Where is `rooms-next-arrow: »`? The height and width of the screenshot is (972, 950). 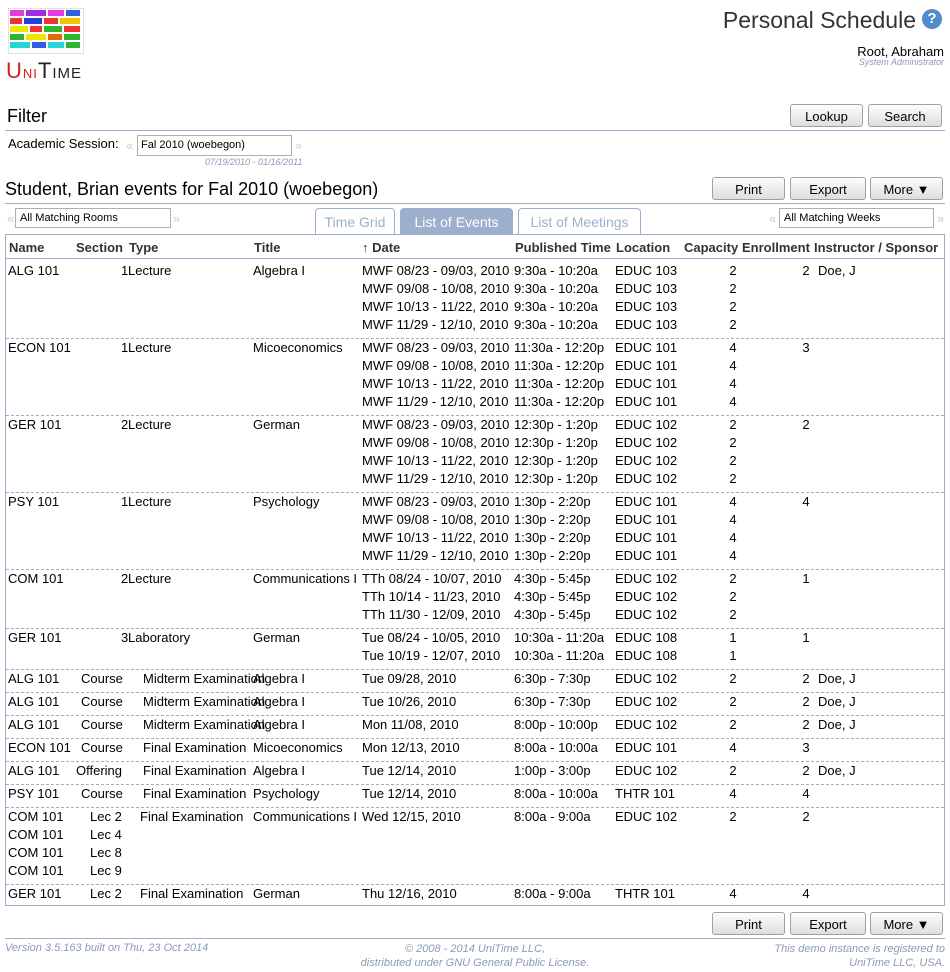
rooms-next-arrow: » is located at coordinates (176, 218).